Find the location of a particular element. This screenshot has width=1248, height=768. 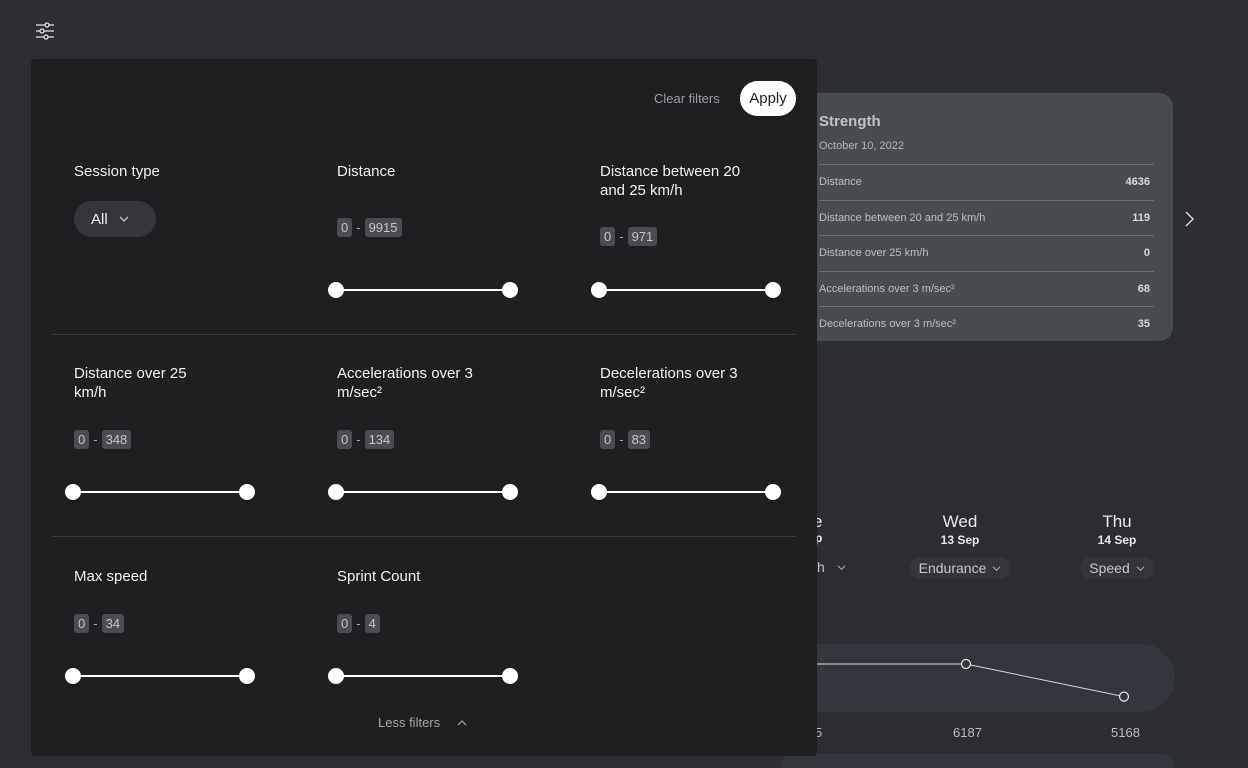

filter-label: Session type is located at coordinates (117, 171).